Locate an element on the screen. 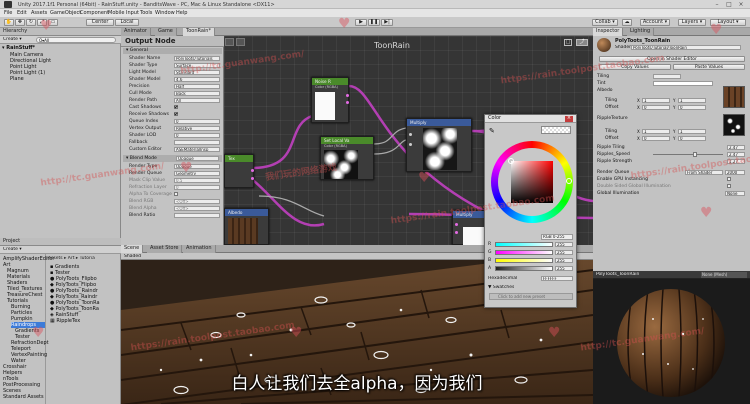  vertex-output-select: Relative is located at coordinates (197, 128).